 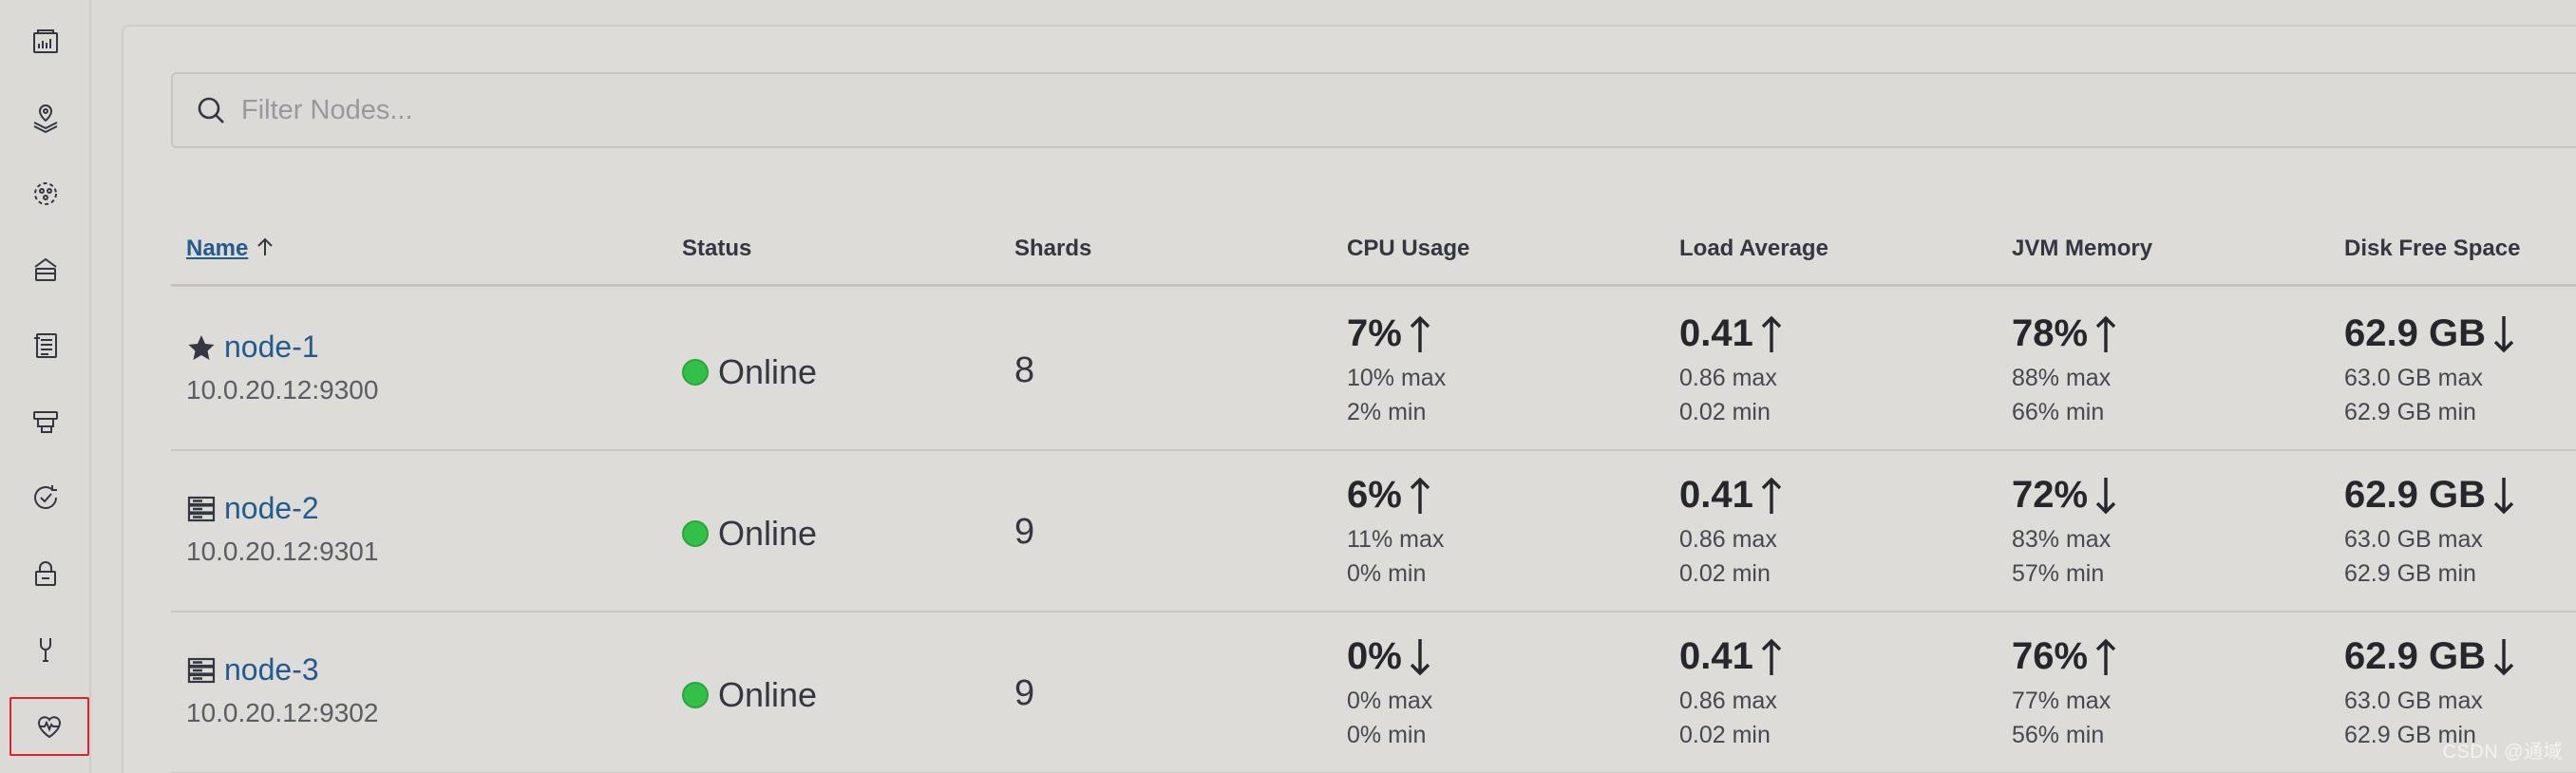 What do you see at coordinates (2062, 701) in the screenshot?
I see `jvm-max: 77% max` at bounding box center [2062, 701].